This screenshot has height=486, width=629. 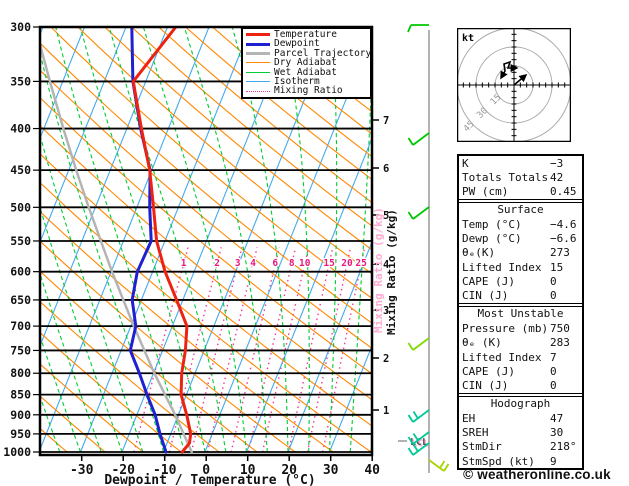 I want to click on km-tick-label: 2, so click(x=386, y=359).